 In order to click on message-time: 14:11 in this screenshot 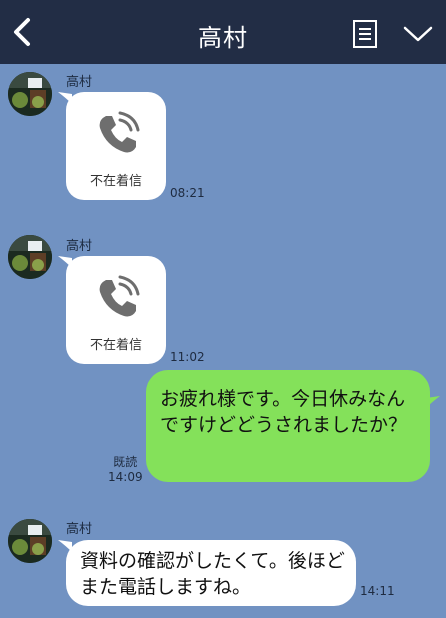, I will do `click(377, 591)`.